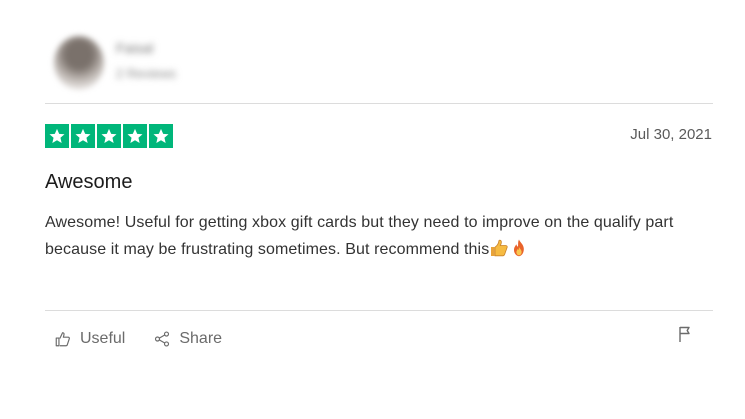 The width and height of the screenshot is (745, 419). Describe the element at coordinates (136, 48) in the screenshot. I see `reviewer-name: Faisal` at that location.